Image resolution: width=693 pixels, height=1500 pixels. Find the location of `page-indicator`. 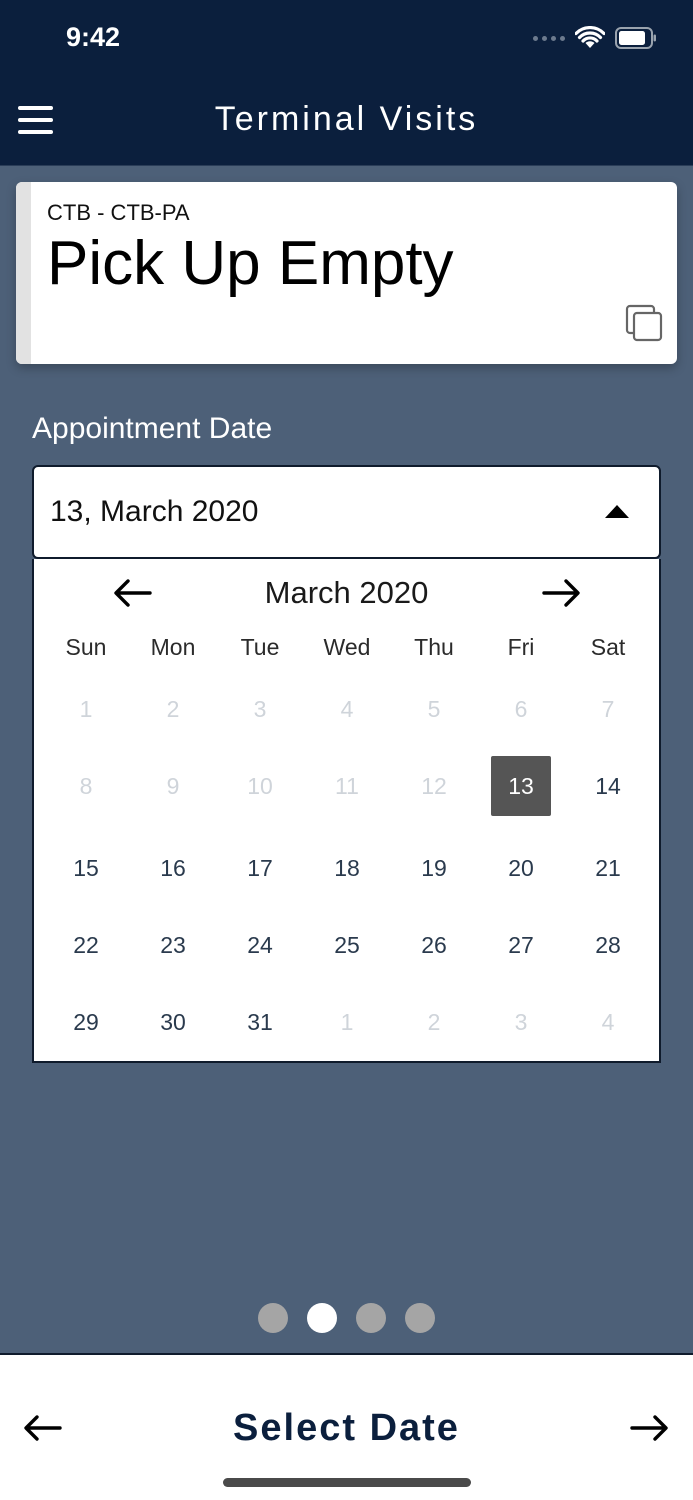

page-indicator is located at coordinates (346, 1318).